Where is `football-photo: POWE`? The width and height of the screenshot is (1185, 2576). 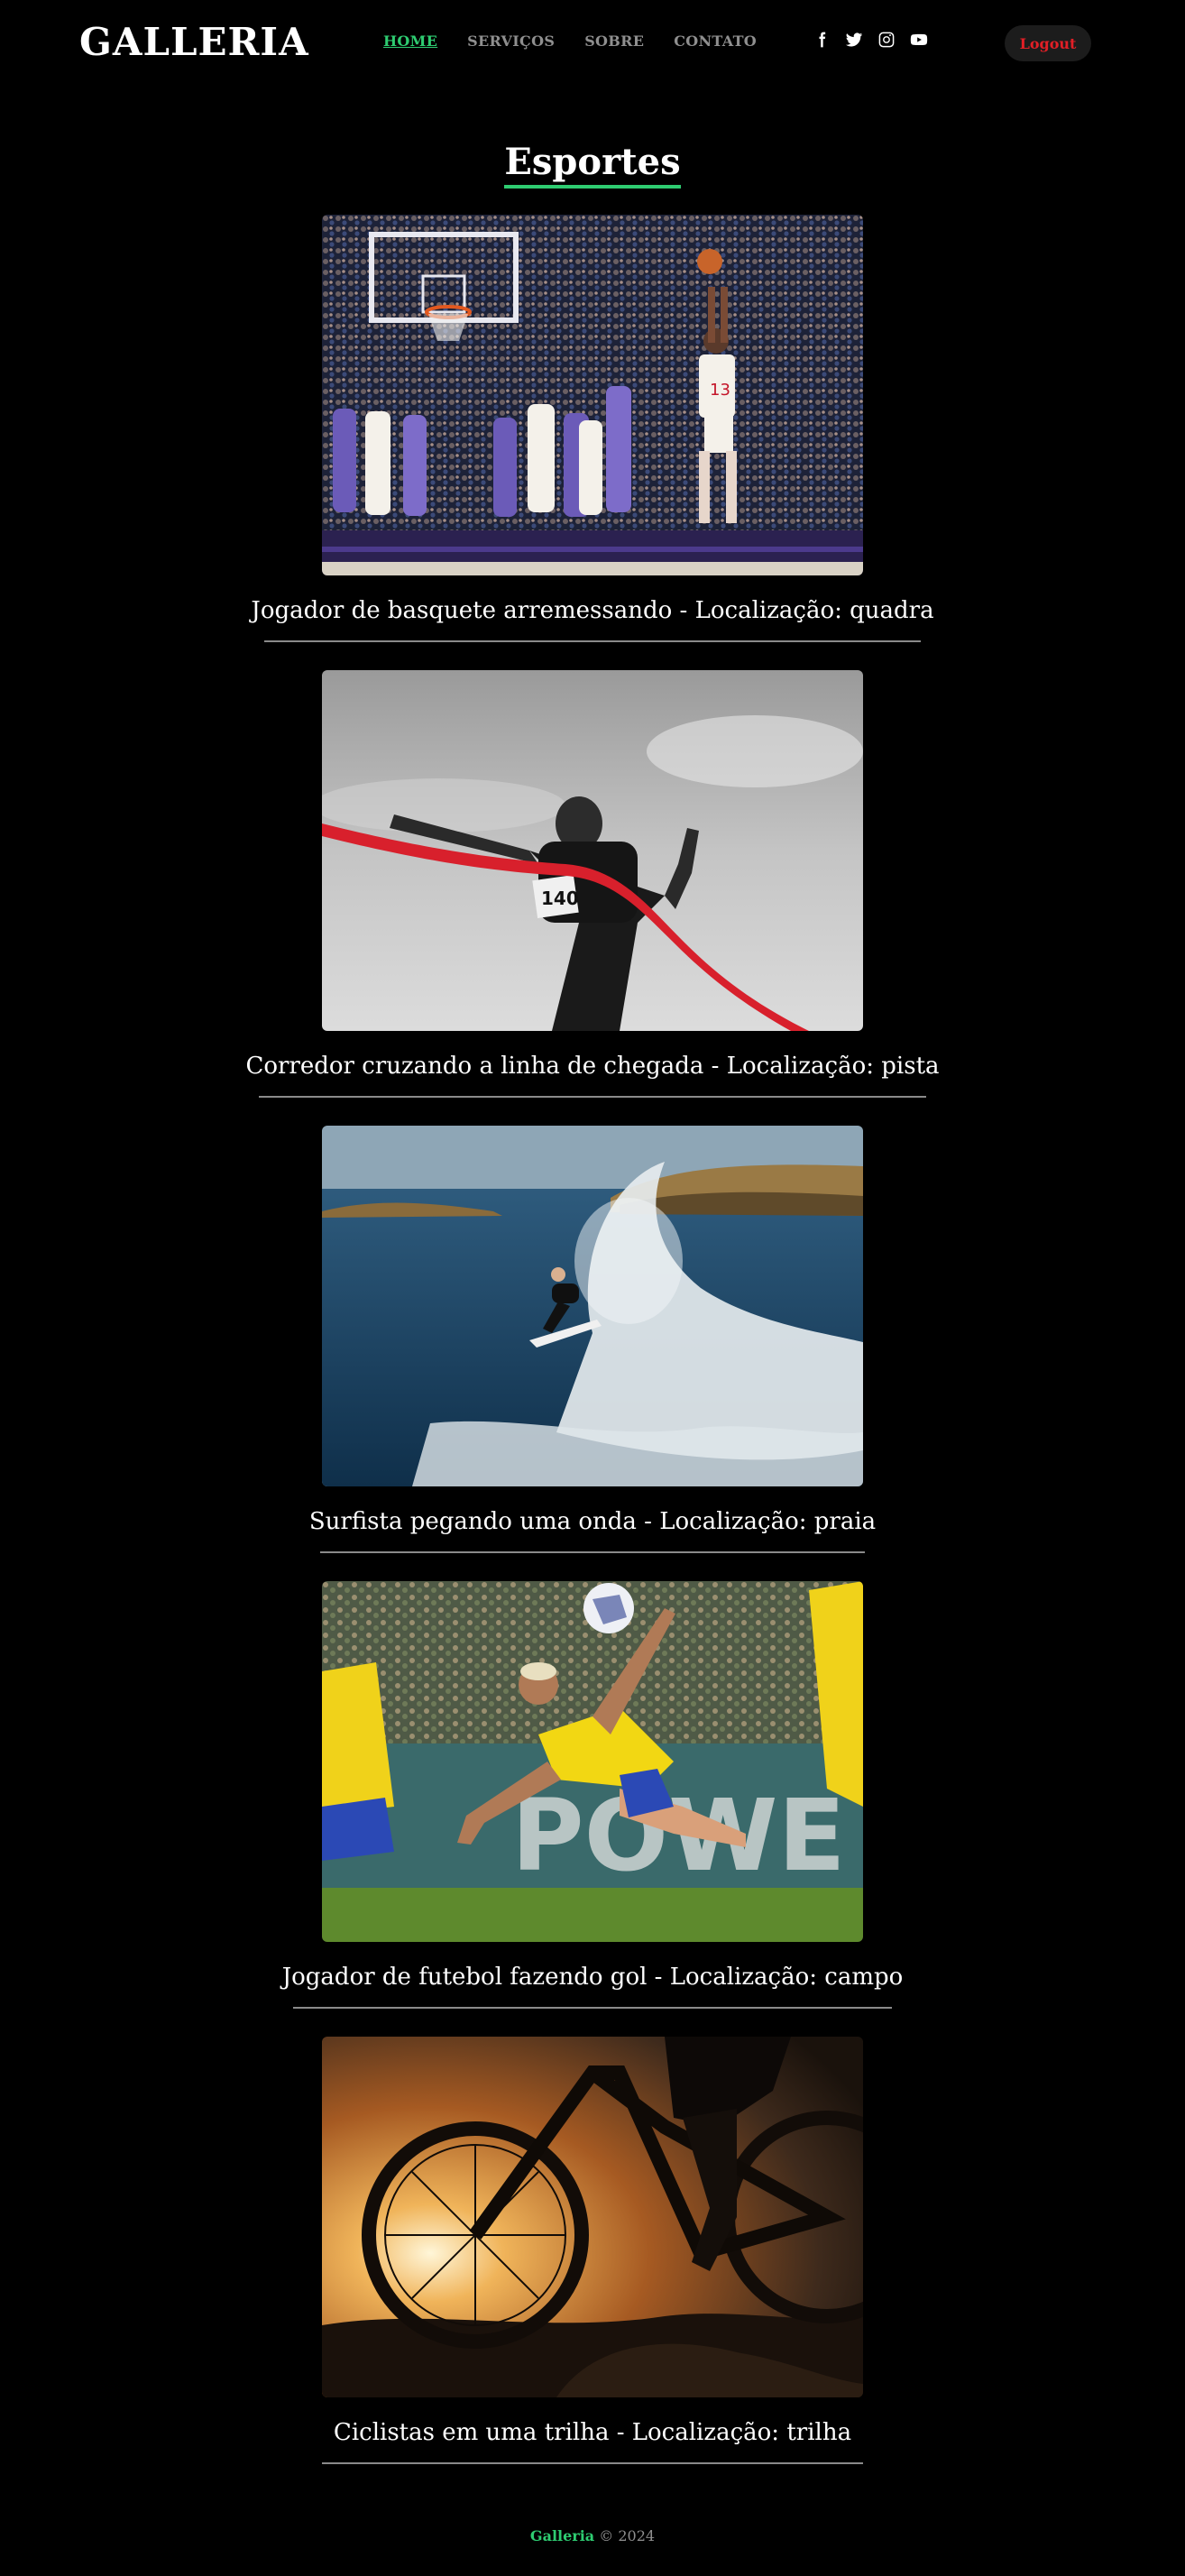 football-photo: POWE is located at coordinates (592, 1762).